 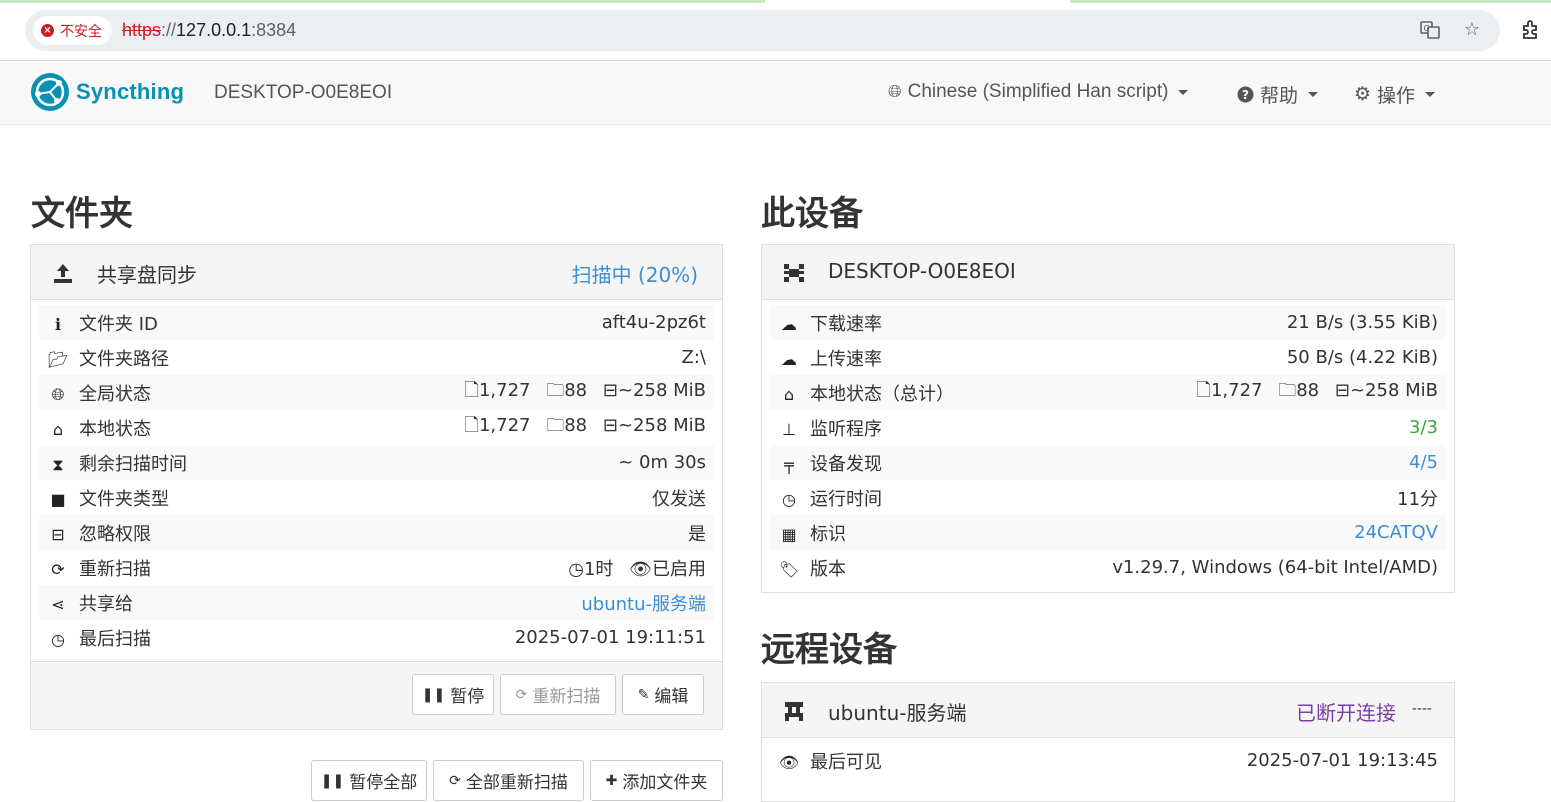 I want to click on help-label: 帮助, so click(x=1279, y=96).